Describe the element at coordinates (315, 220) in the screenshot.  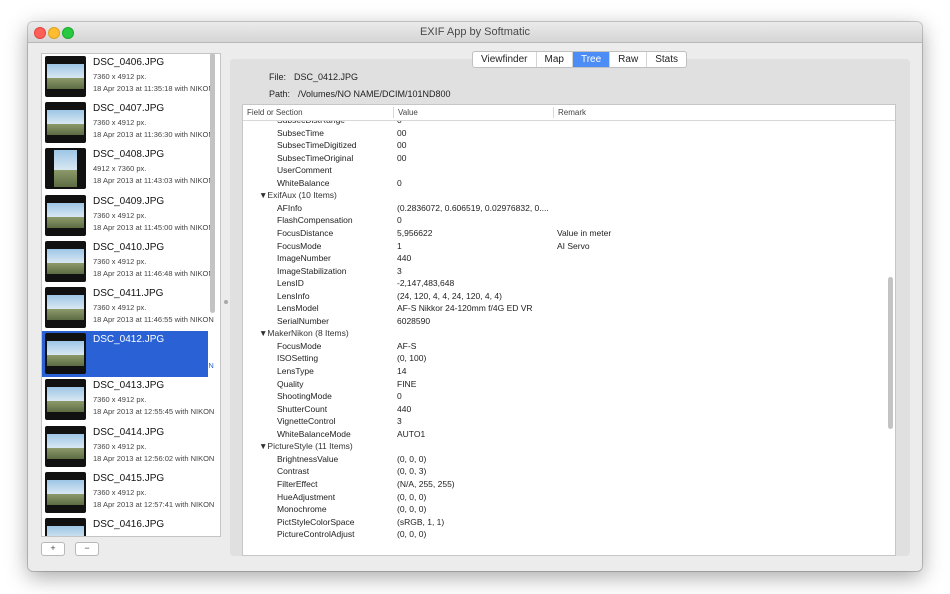
I see `field-name: FlashCompensation` at that location.